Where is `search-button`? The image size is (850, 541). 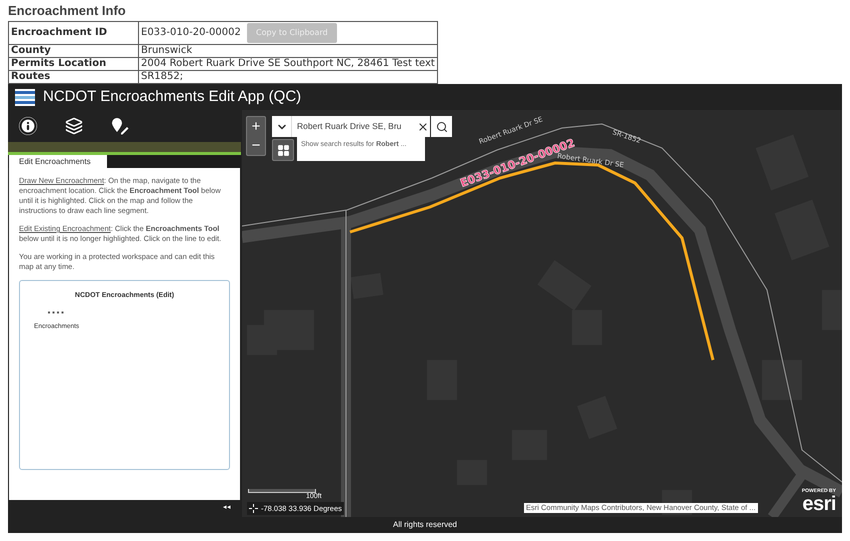 search-button is located at coordinates (441, 126).